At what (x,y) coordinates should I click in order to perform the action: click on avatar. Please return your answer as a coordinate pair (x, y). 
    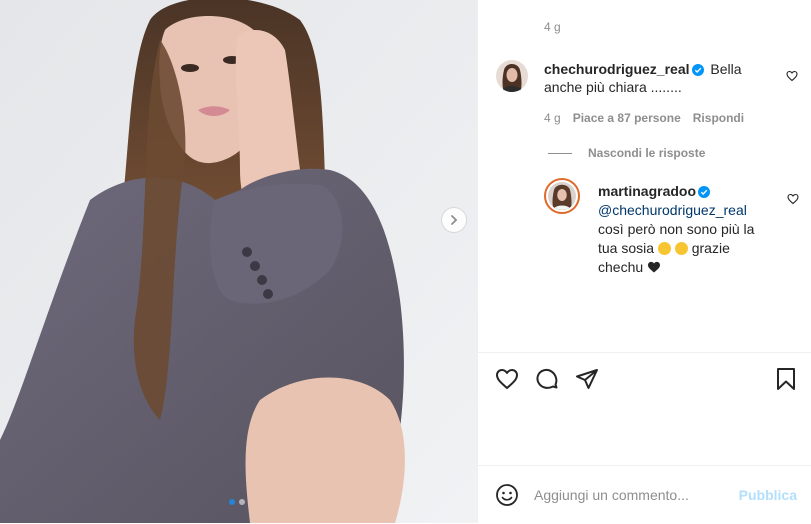
    Looking at the image, I should click on (512, 76).